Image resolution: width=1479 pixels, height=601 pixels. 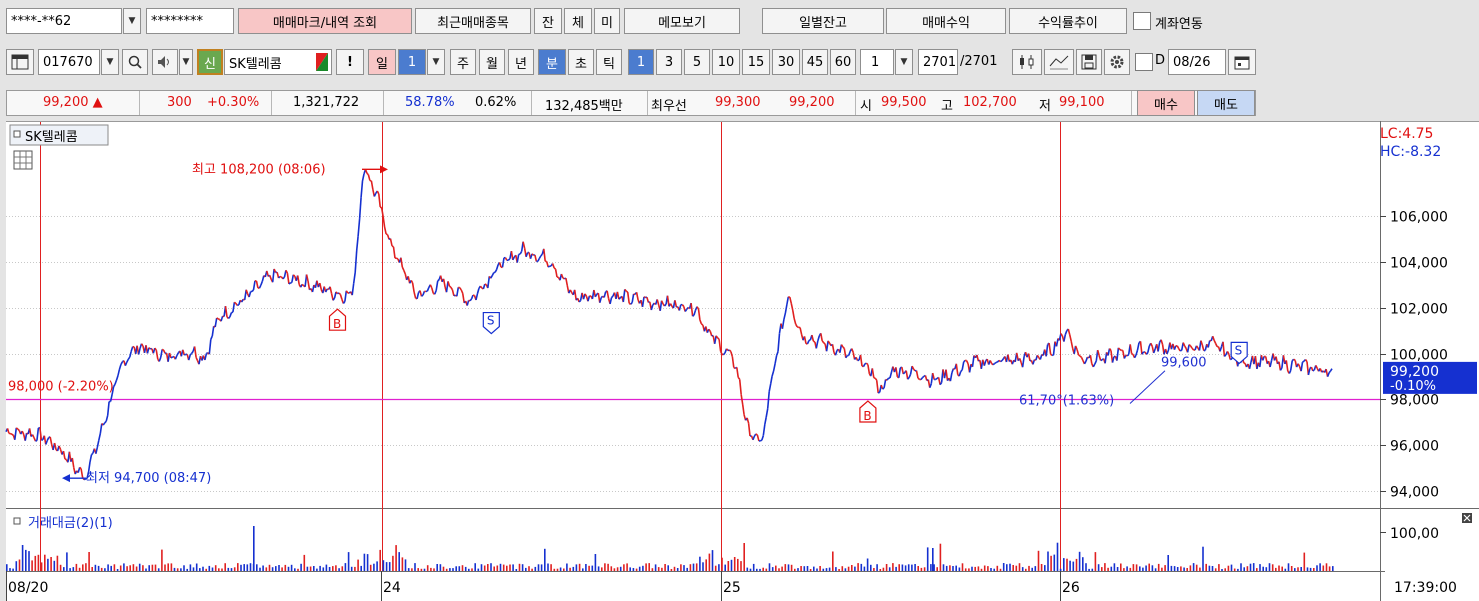 What do you see at coordinates (946, 21) in the screenshot?
I see `trade-profit-button: 매매수익` at bounding box center [946, 21].